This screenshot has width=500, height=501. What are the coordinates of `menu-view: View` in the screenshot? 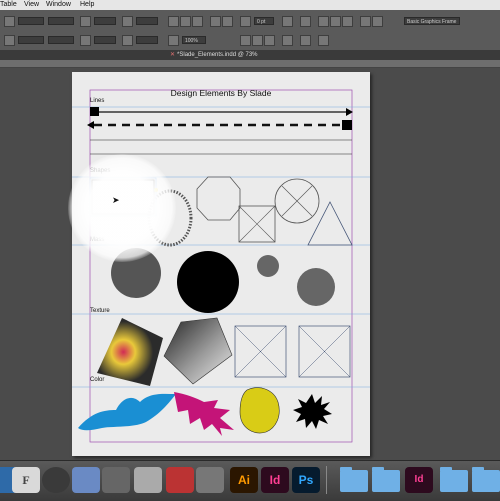 It's located at (31, 5).